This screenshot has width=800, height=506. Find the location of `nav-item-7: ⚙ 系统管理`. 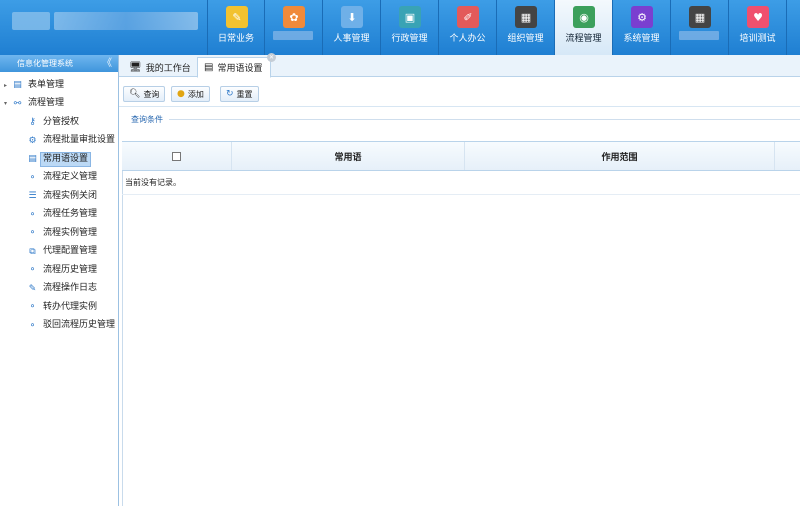

nav-item-7: ⚙ 系统管理 is located at coordinates (642, 27).